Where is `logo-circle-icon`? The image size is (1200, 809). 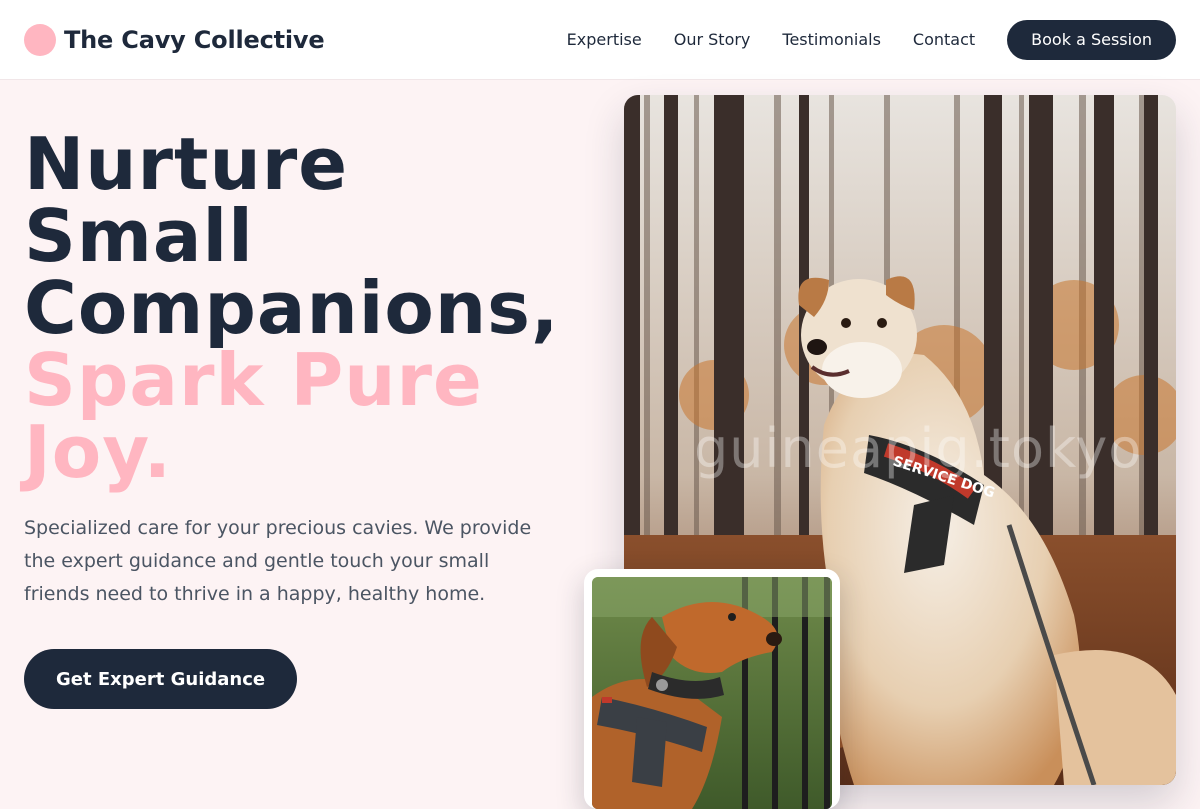
logo-circle-icon is located at coordinates (40, 39).